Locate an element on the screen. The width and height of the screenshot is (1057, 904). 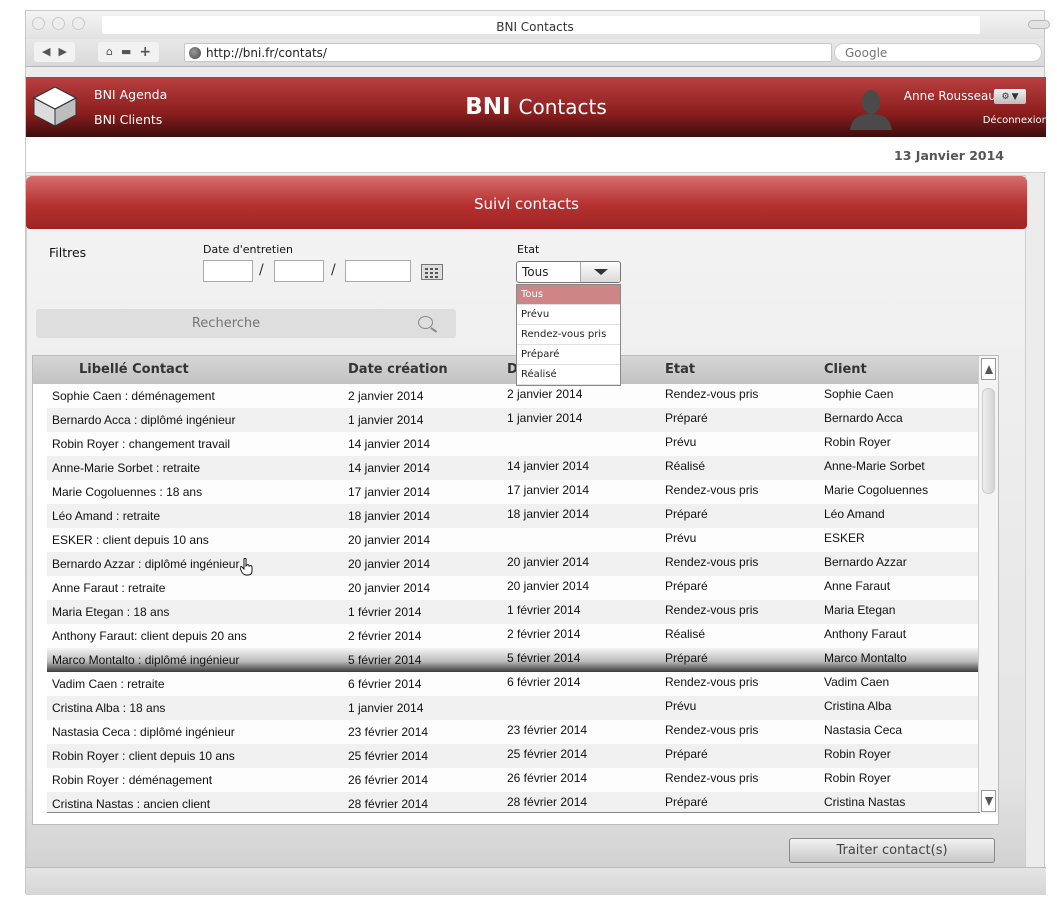
etat-option-rendez-vous-pris: Rendez-vous pris is located at coordinates (568, 335).